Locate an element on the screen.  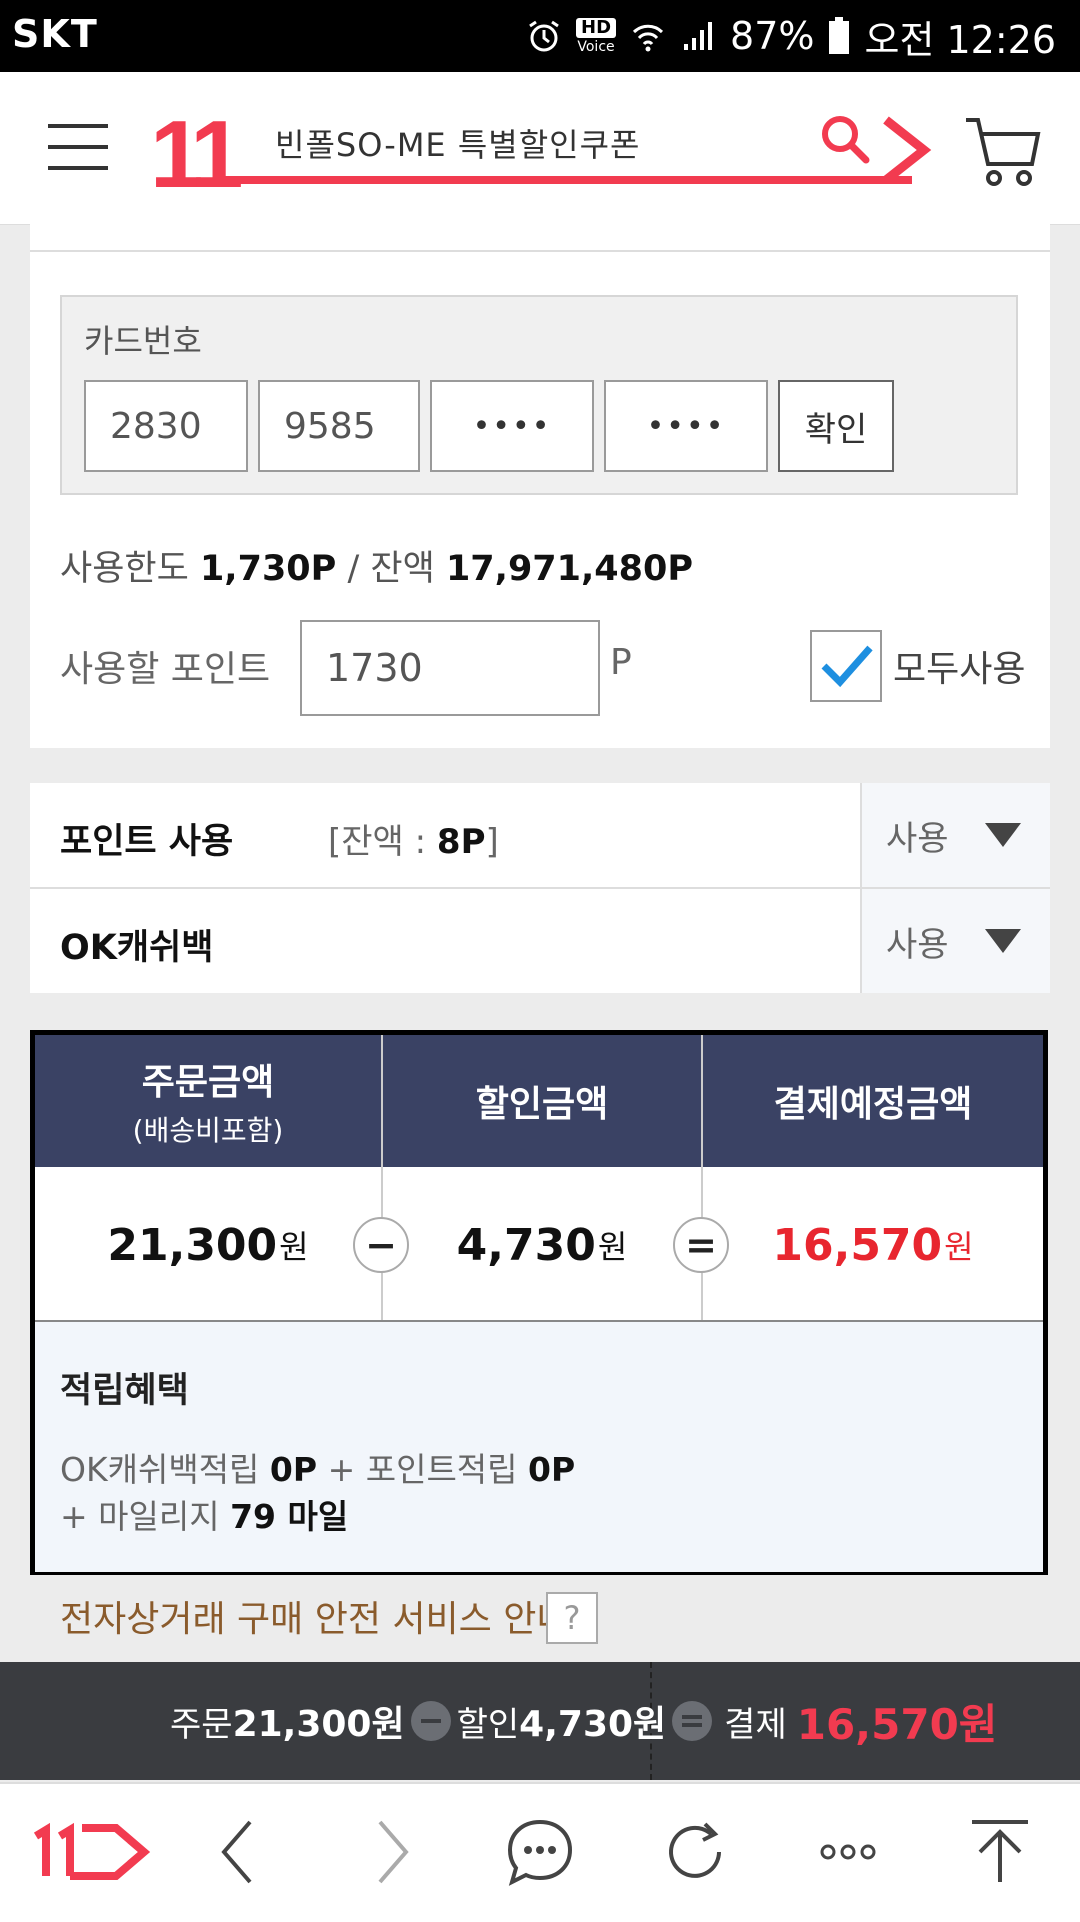
card-number-field-2: 9585 is located at coordinates (339, 426).